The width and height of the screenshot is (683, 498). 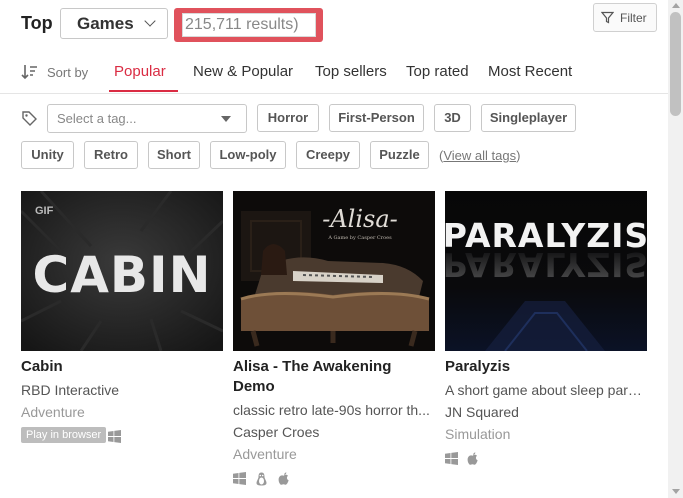 I want to click on category-dropdown: Games, so click(x=114, y=23).